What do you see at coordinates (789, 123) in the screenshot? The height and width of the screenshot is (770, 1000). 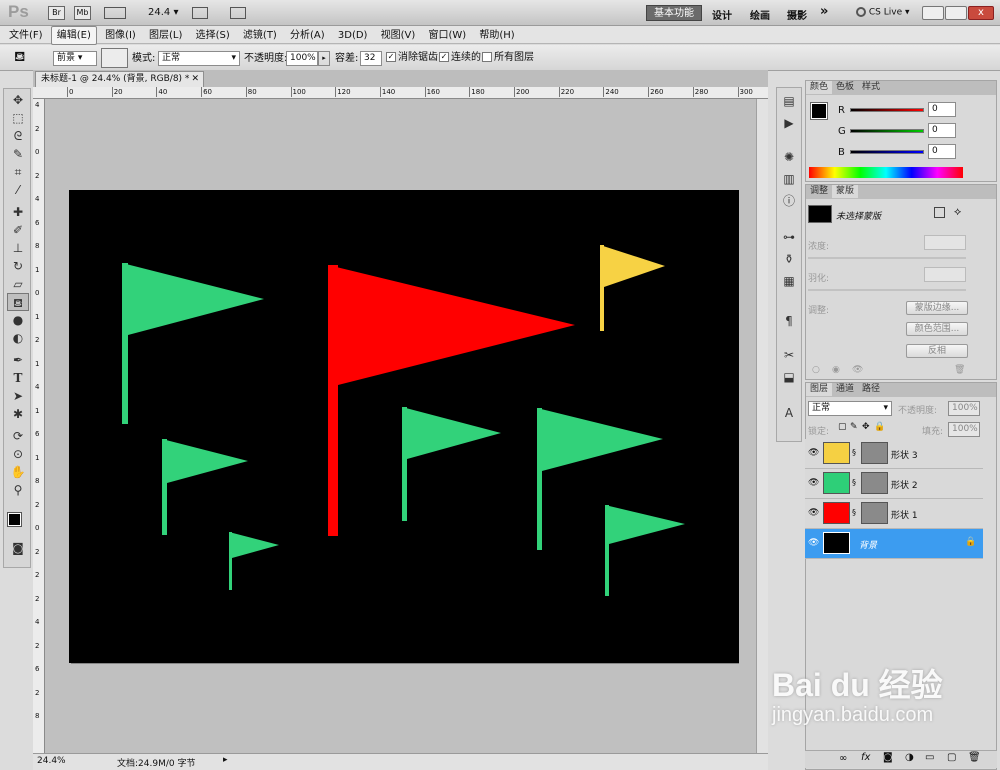 I see `actions-panel-icon: ▶` at bounding box center [789, 123].